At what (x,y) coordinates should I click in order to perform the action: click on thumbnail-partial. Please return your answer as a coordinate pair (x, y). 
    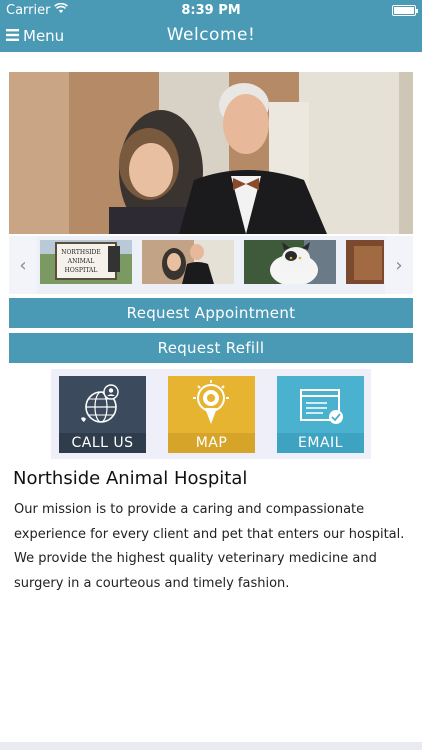
    Looking at the image, I should click on (365, 262).